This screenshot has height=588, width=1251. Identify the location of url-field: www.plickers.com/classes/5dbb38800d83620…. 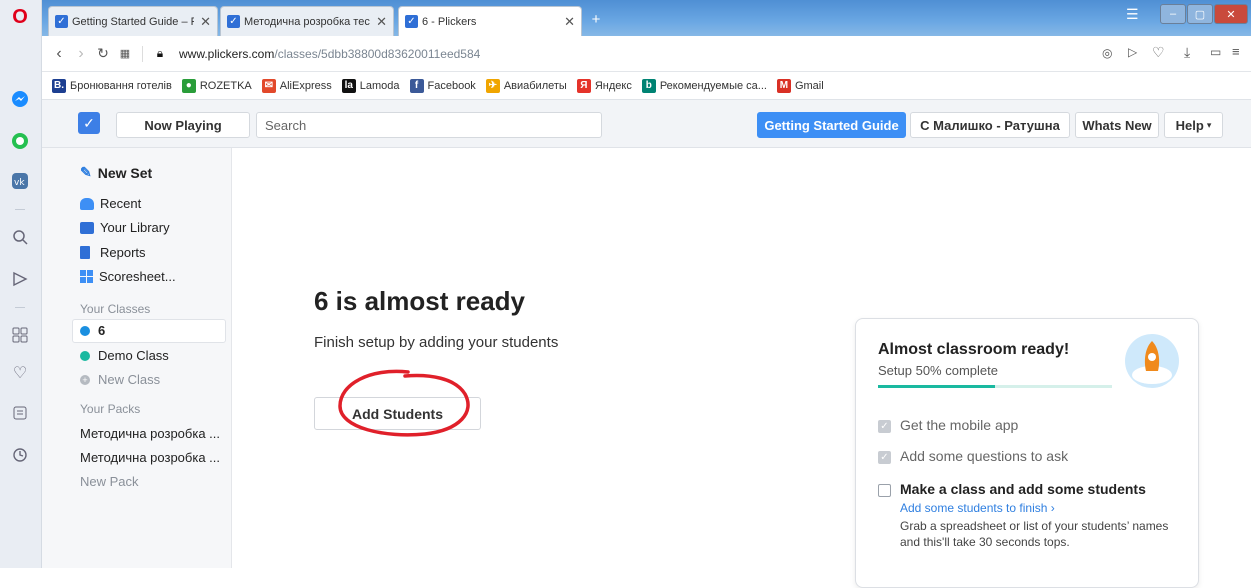
(329, 54).